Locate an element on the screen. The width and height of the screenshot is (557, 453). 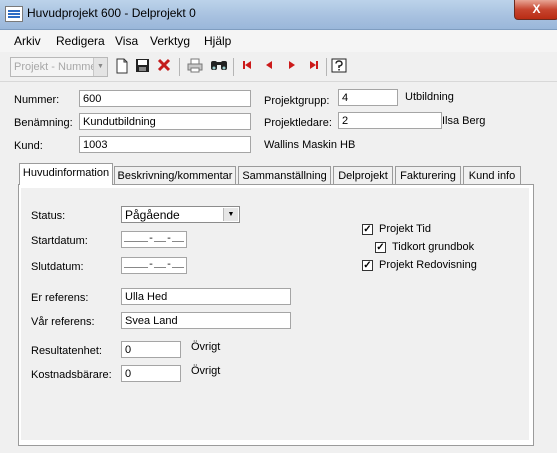
projektgrupp-field: 4 is located at coordinates (368, 97).